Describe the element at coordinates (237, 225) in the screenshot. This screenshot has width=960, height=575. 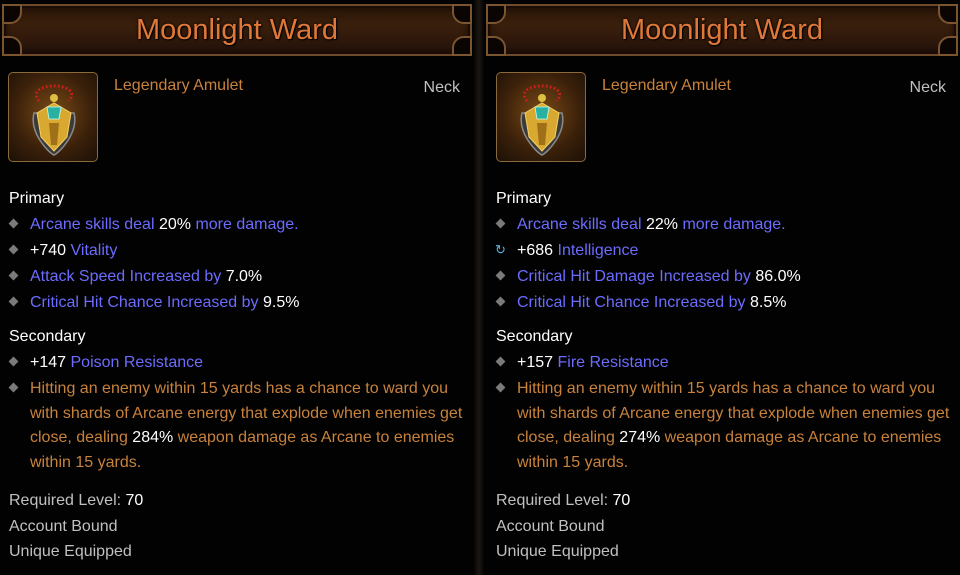
I see `primary-stat: Arcane skills deal 20% more damage.` at that location.